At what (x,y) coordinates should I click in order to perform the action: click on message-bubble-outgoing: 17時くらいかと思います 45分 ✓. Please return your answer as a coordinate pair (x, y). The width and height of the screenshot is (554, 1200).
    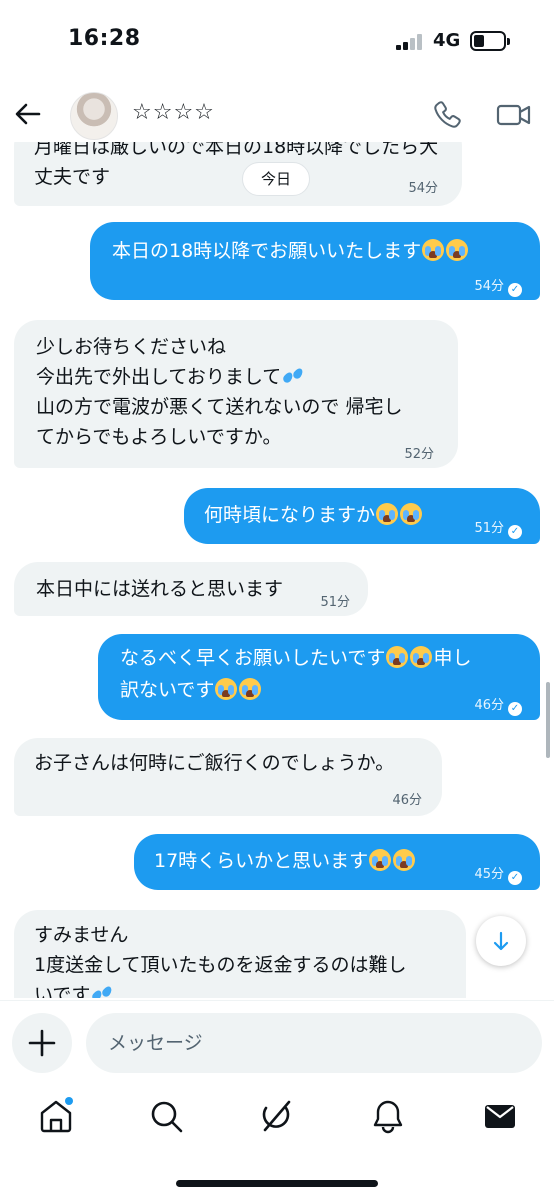
    Looking at the image, I should click on (337, 862).